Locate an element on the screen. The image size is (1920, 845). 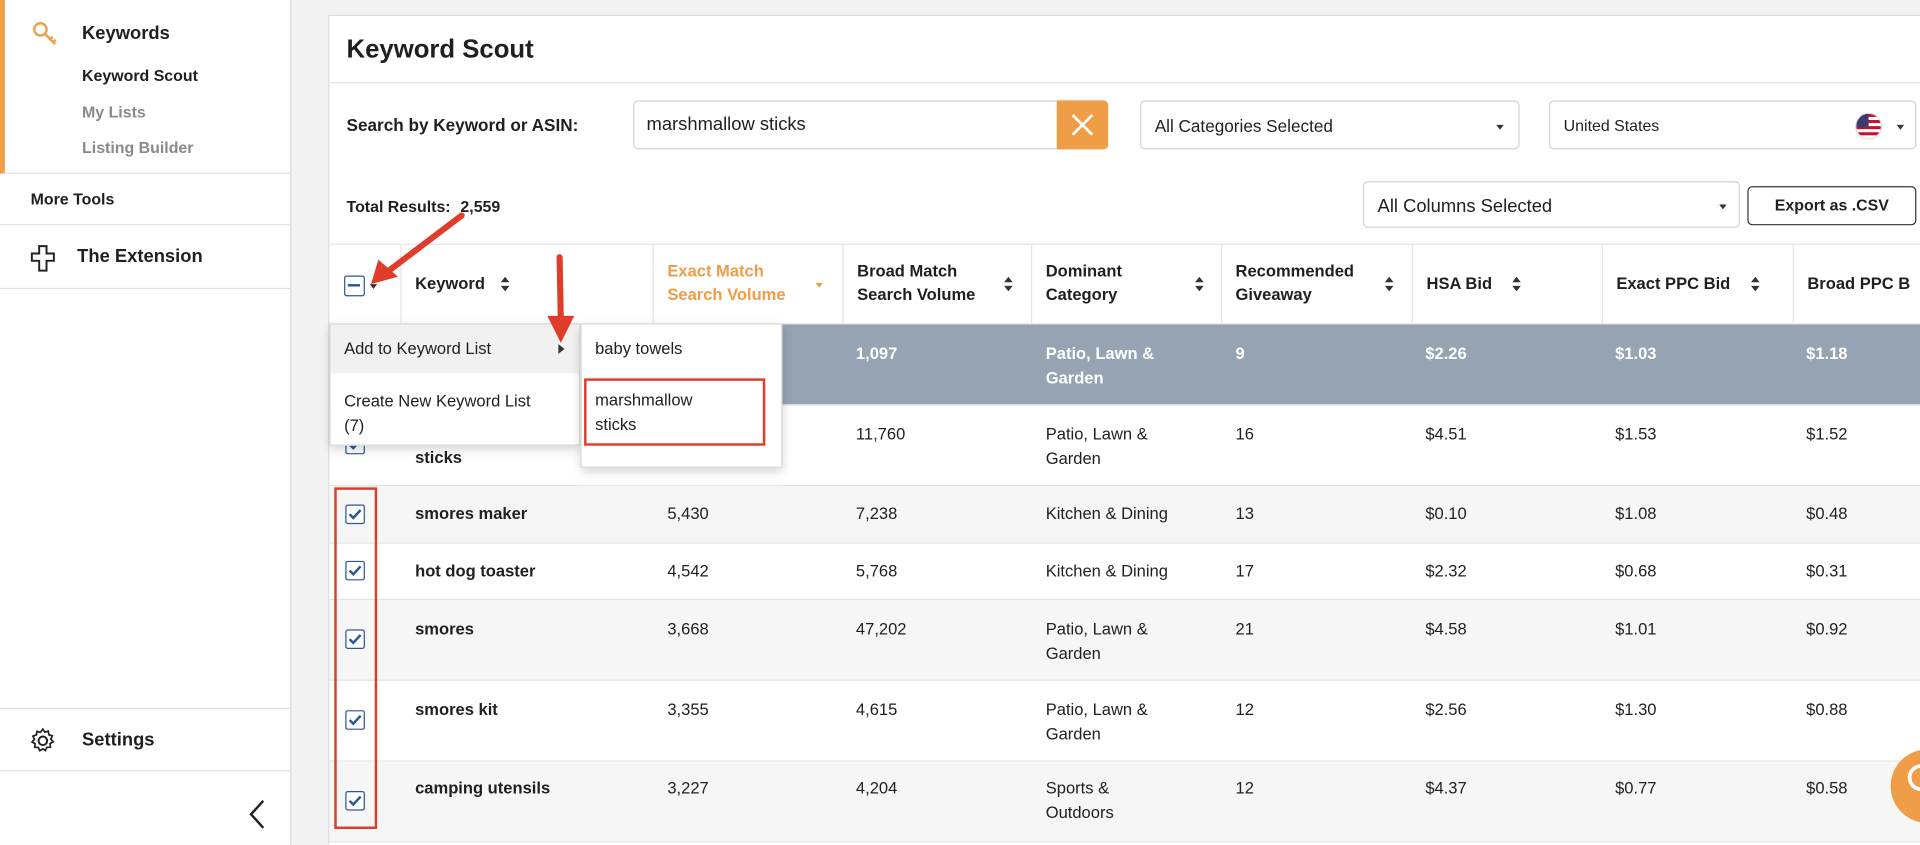
columns-select: All Columns Selected is located at coordinates (1551, 204).